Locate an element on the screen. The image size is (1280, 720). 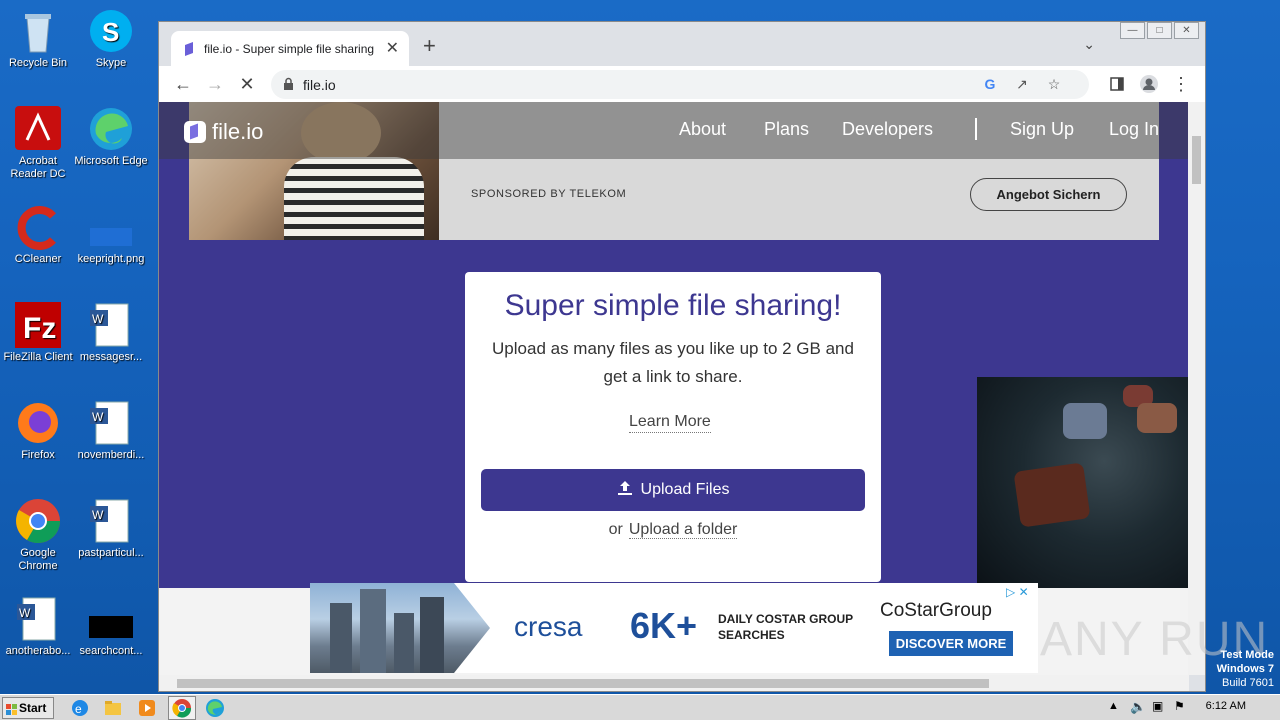
desktop-icon-acrobat: Acrobat Reader DC is located at coordinates (38, 143).